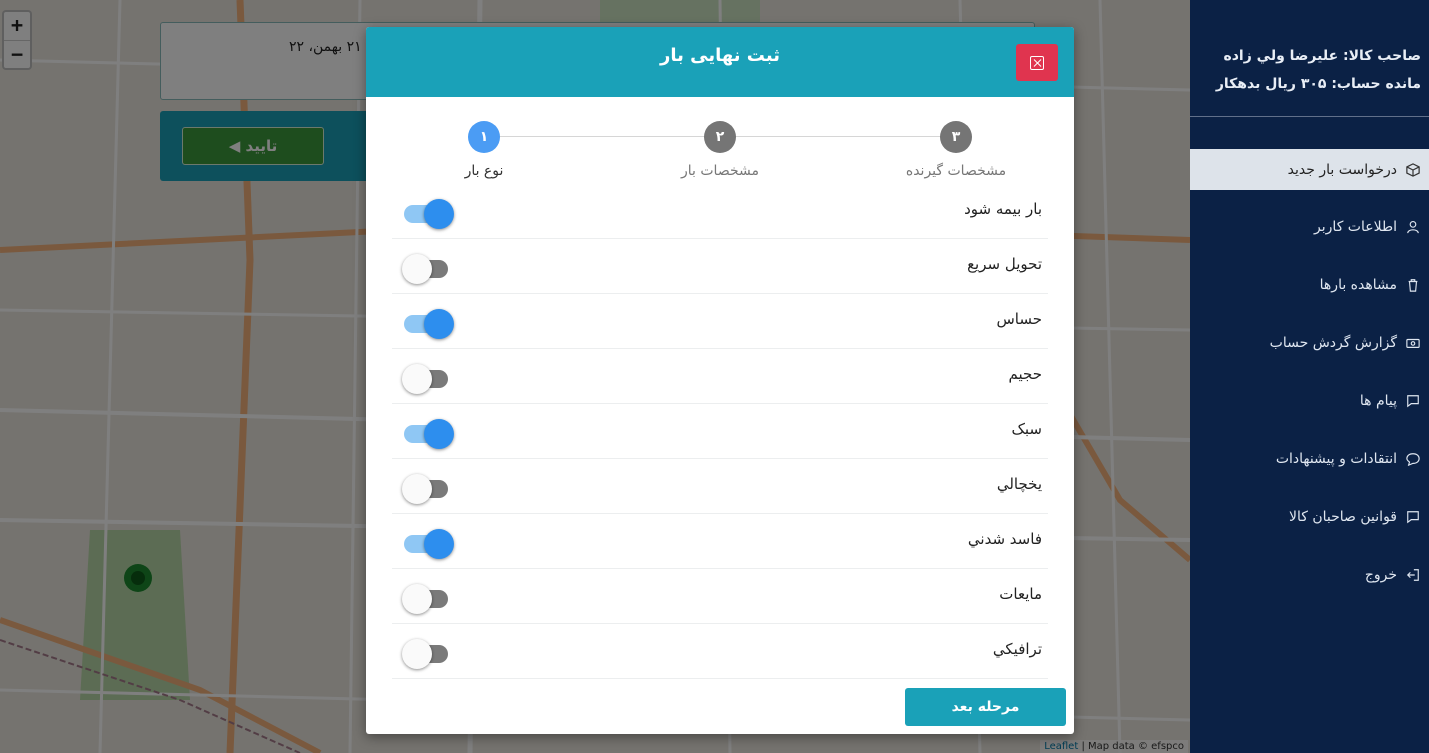 This screenshot has height=753, width=1429. I want to click on option-label: بار بیمه شود, so click(1003, 209).